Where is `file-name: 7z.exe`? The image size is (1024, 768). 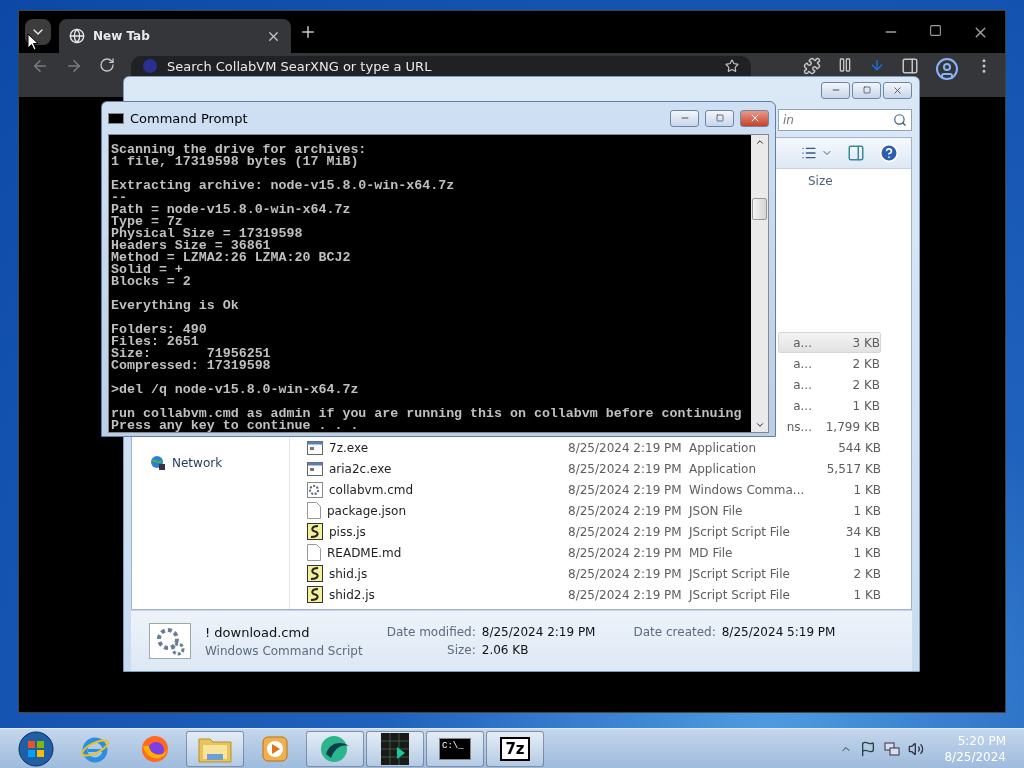 file-name: 7z.exe is located at coordinates (349, 447).